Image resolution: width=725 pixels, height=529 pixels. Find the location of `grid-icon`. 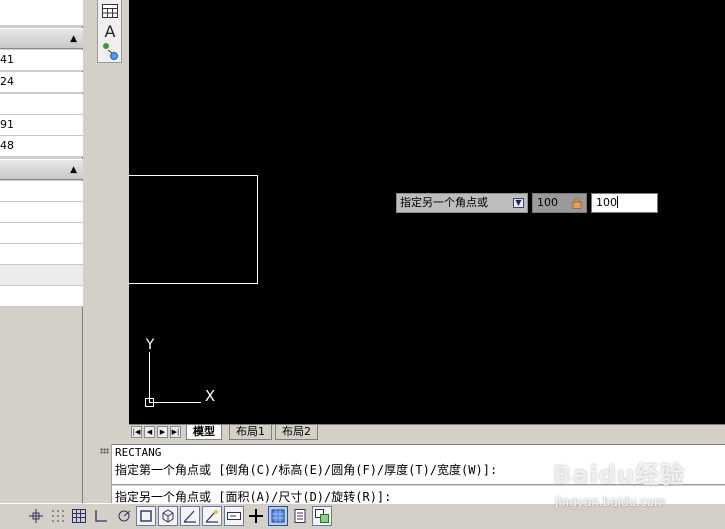

grid-icon is located at coordinates (58, 516).